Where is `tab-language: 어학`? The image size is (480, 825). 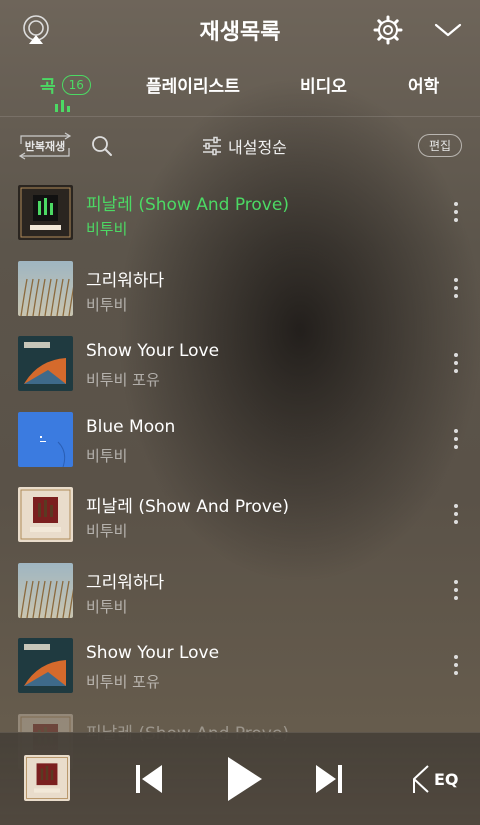 tab-language: 어학 is located at coordinates (423, 84).